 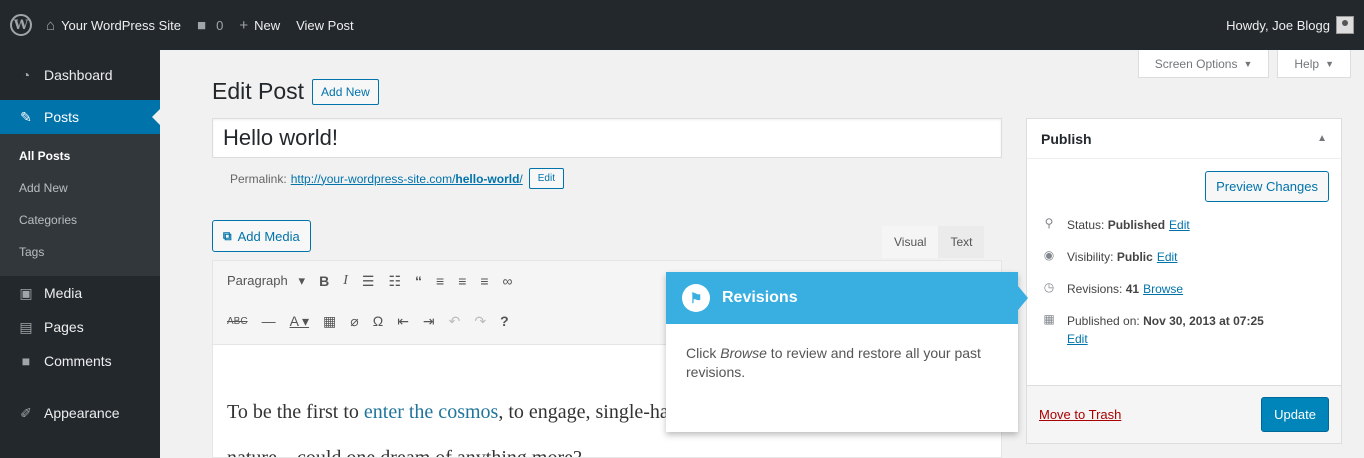 What do you see at coordinates (80, 156) in the screenshot?
I see `submenu-all-posts: All Posts` at bounding box center [80, 156].